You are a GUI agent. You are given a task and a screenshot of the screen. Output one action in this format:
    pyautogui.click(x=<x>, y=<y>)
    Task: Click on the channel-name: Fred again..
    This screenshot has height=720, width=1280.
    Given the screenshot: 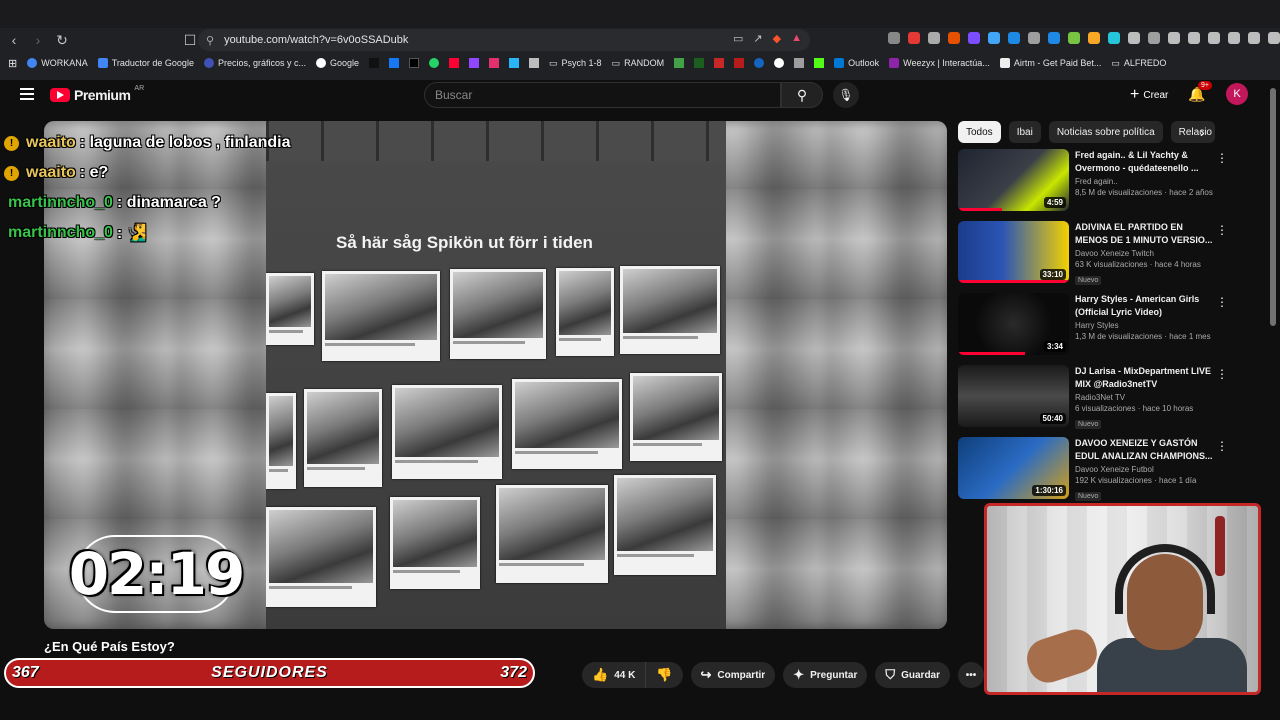 What is the action you would take?
    pyautogui.click(x=1145, y=181)
    